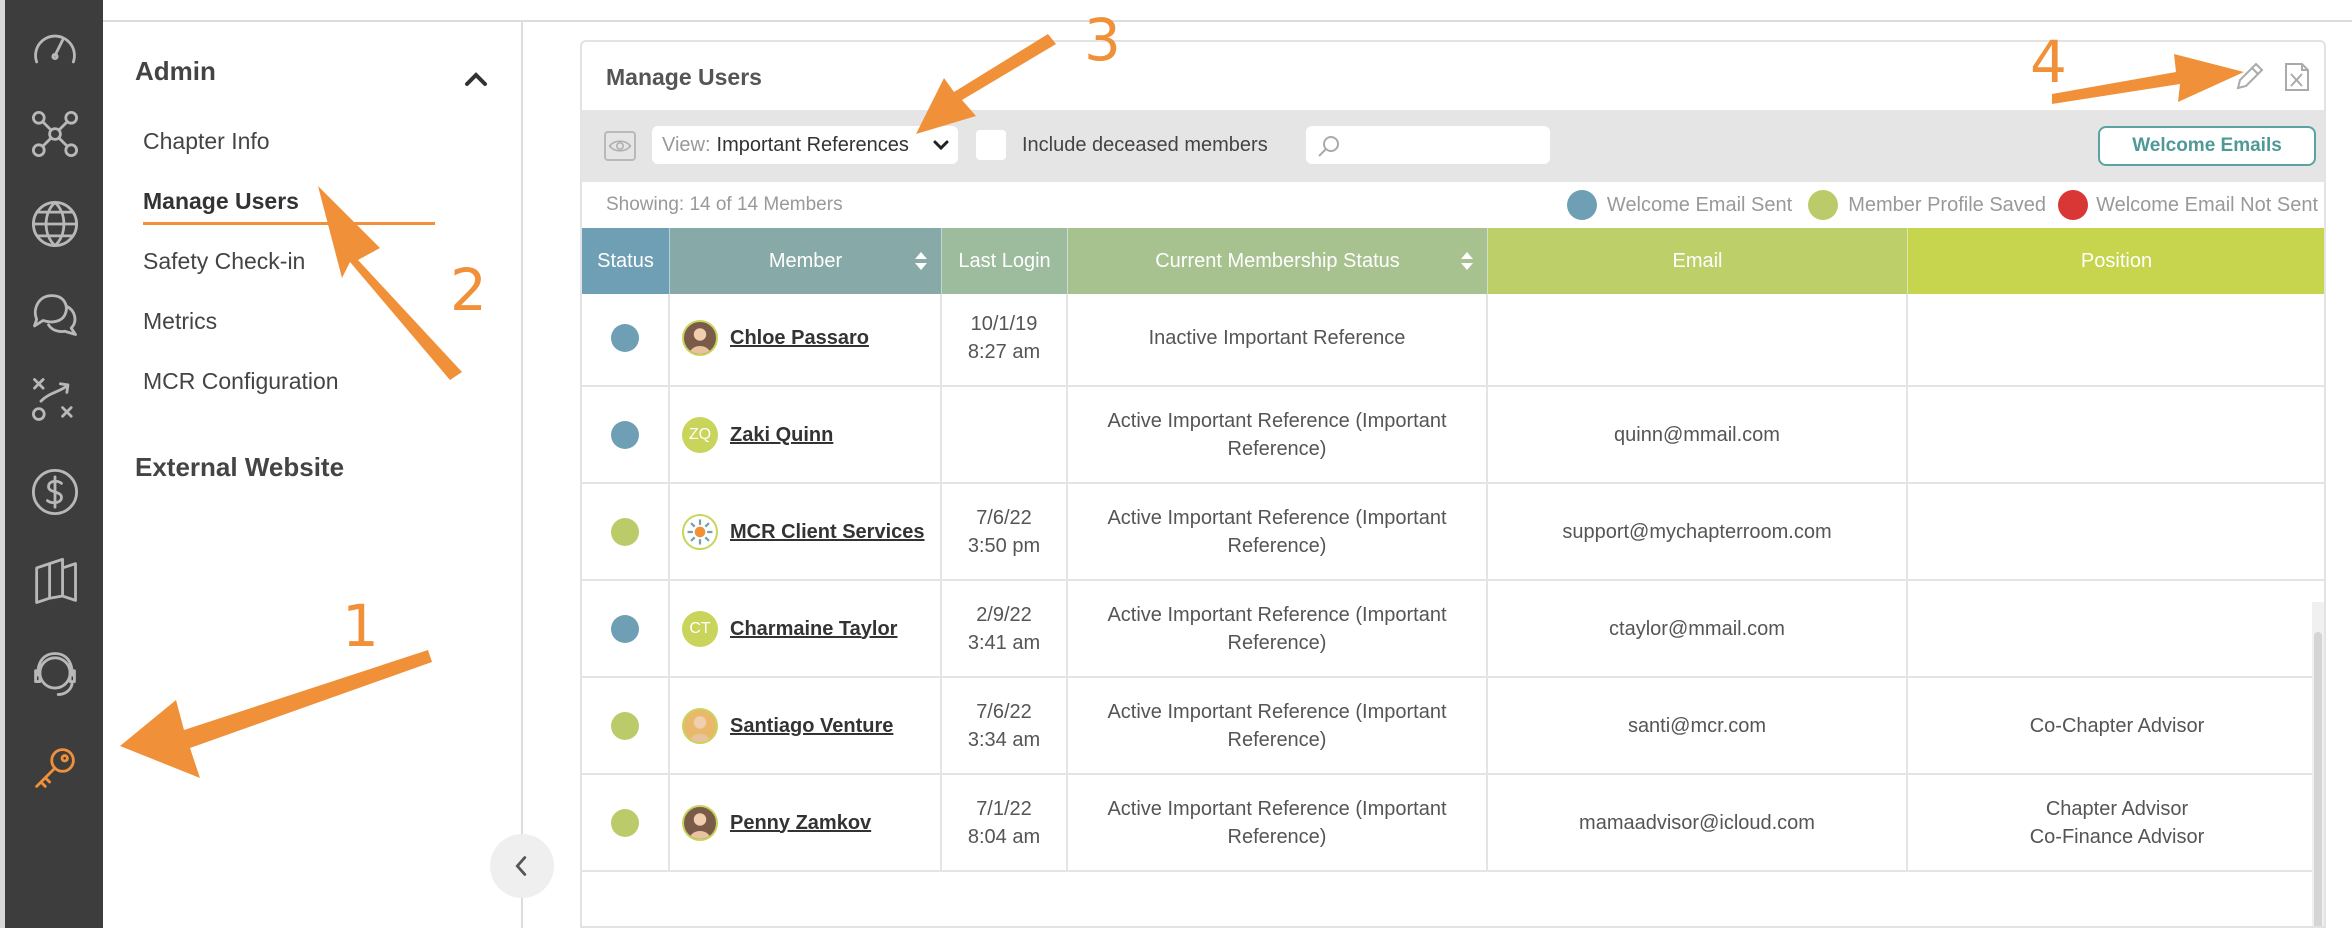  What do you see at coordinates (289, 223) in the screenshot?
I see `active-item-underline` at bounding box center [289, 223].